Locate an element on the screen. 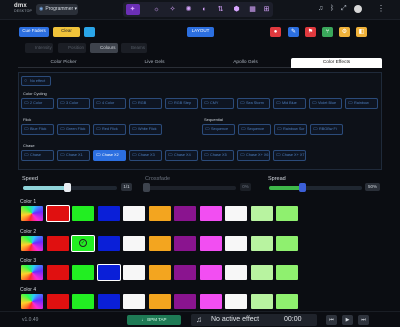 Image resolution: width=400 pixels, height=327 pixels. clear-button: Clear is located at coordinates (66, 32).